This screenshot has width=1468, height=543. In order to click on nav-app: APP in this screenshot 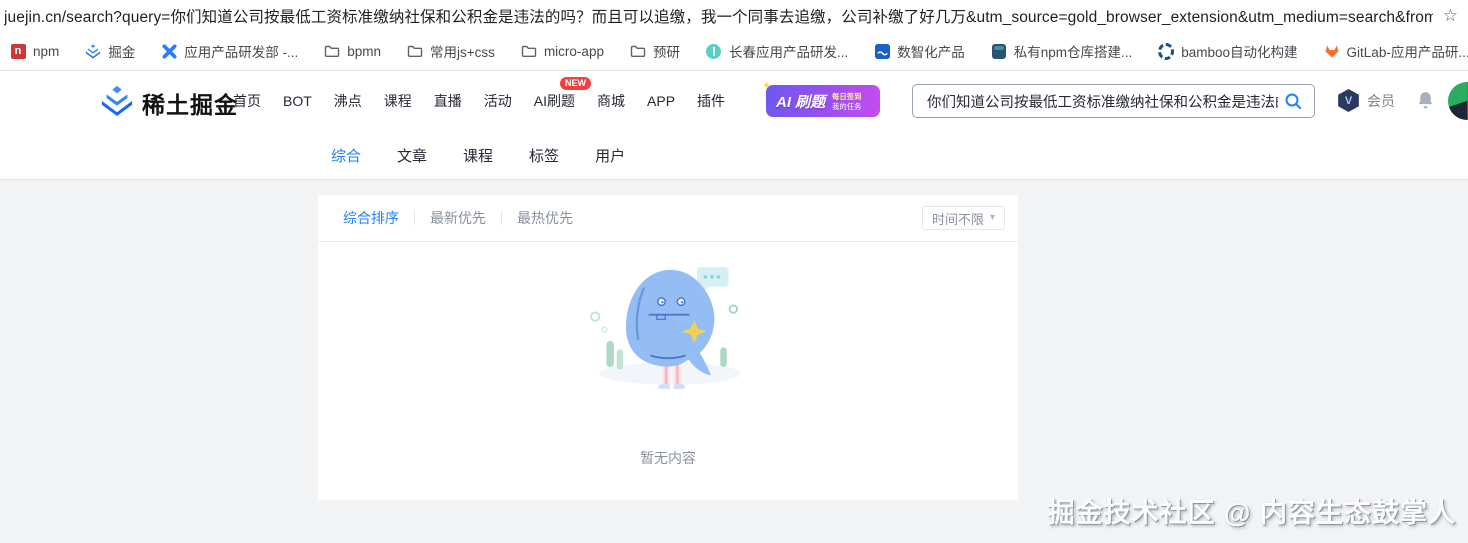, I will do `click(661, 101)`.